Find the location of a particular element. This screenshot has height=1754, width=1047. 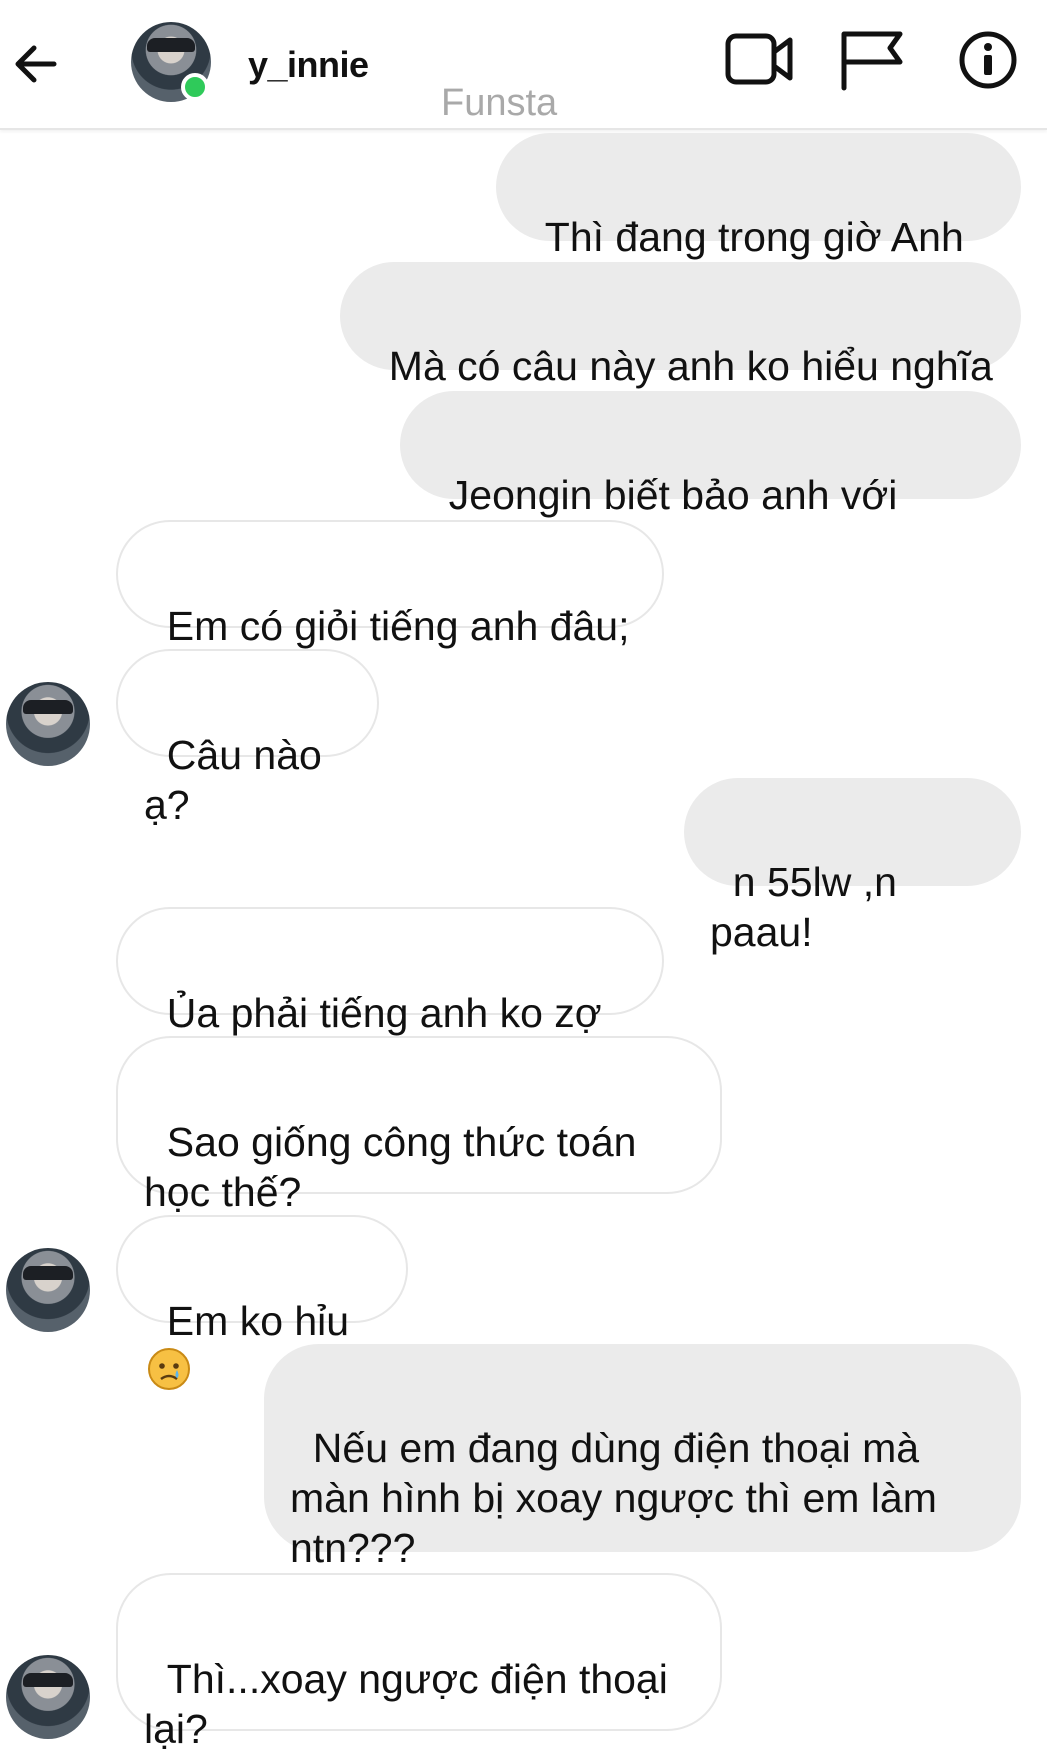

message-text: Jeongin biết bảo anh với is located at coordinates (673, 495).